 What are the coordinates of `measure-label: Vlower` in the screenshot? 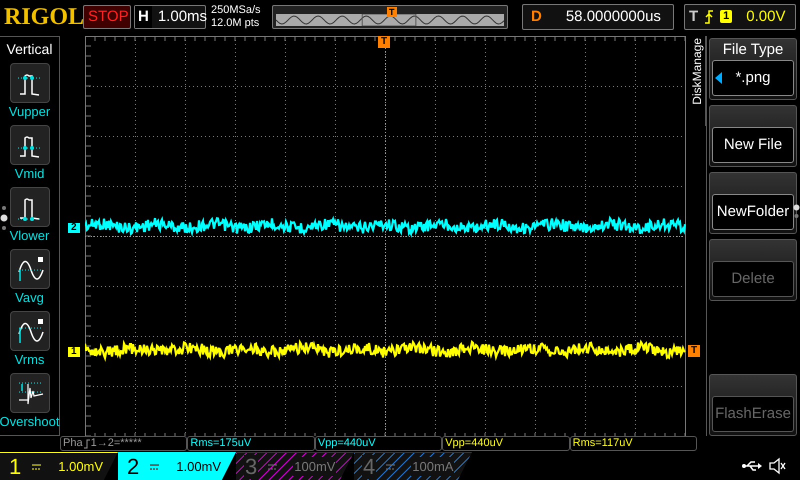 It's located at (30, 235).